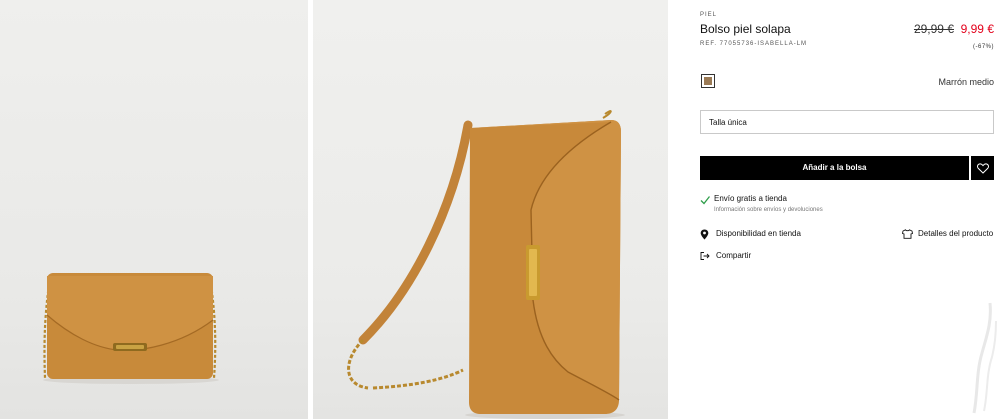 This screenshot has width=1000, height=419. I want to click on check-icon, so click(705, 200).